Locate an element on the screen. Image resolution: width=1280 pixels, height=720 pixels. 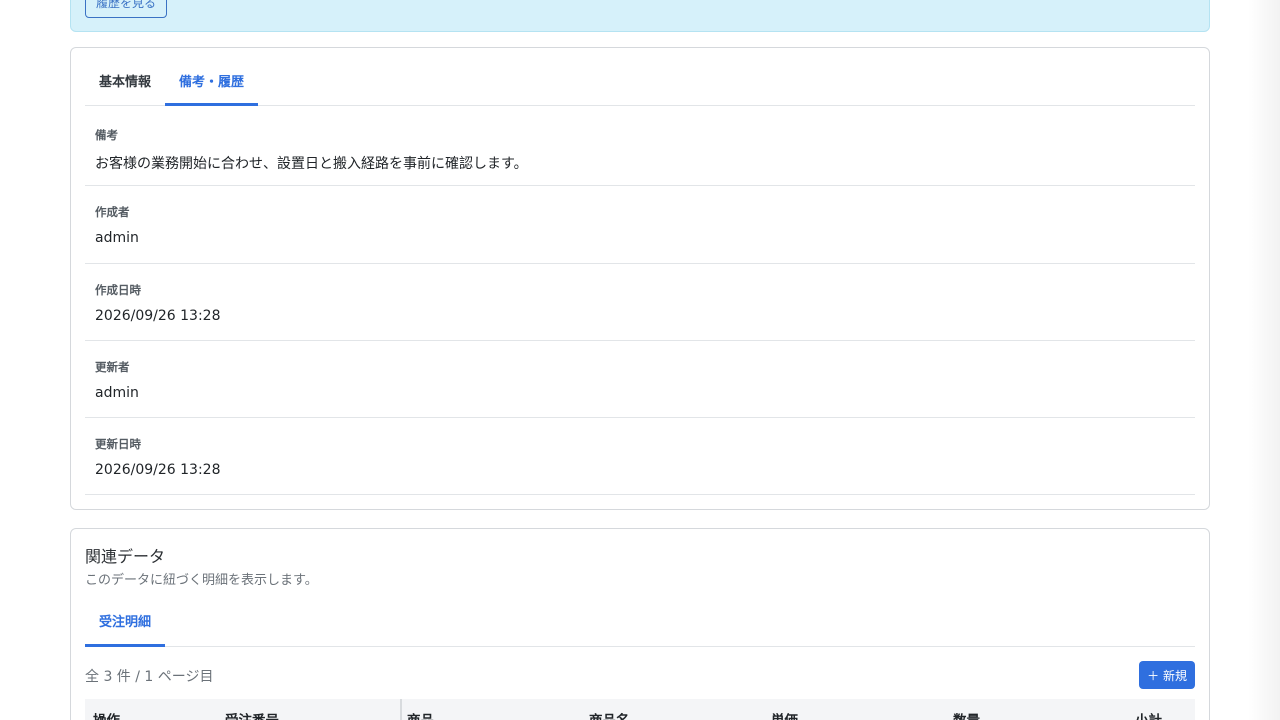
column-header-order-number: 受注番号 is located at coordinates (252, 714).